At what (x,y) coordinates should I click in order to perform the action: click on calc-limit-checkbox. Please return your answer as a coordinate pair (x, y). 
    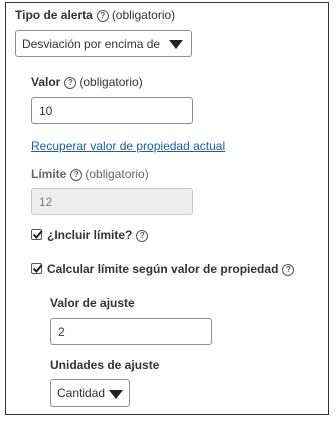
    Looking at the image, I should click on (37, 268).